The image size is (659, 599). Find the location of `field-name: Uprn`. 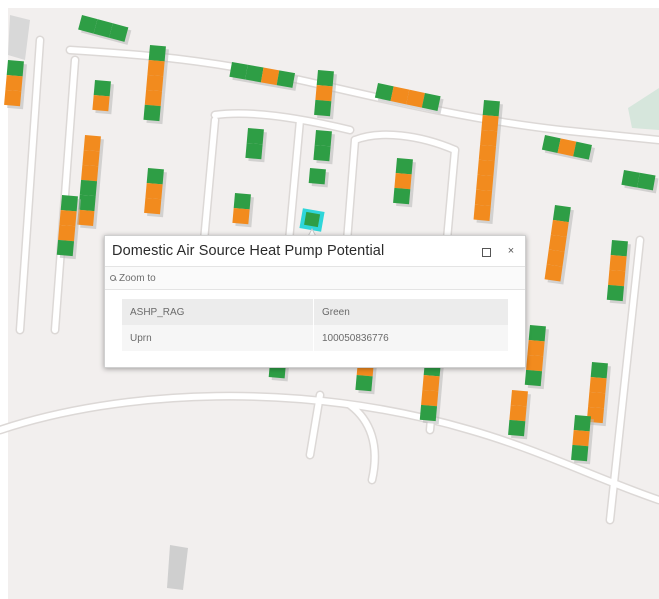

field-name: Uprn is located at coordinates (218, 338).